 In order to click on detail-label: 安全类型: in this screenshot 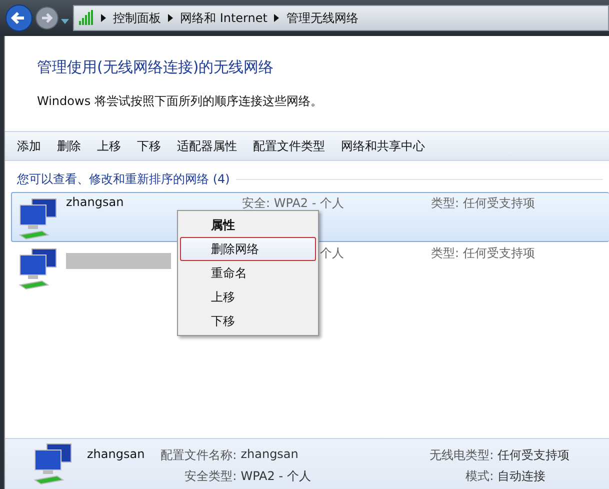, I will do `click(211, 476)`.